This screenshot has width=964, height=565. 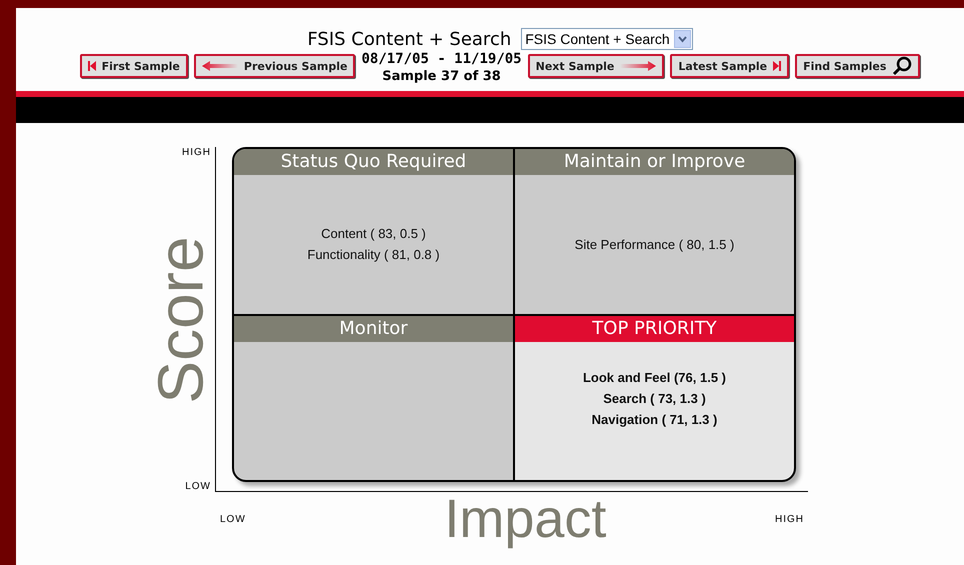 What do you see at coordinates (655, 419) in the screenshot?
I see `quadrant-item: Navigation ( 71, 1.3 )` at bounding box center [655, 419].